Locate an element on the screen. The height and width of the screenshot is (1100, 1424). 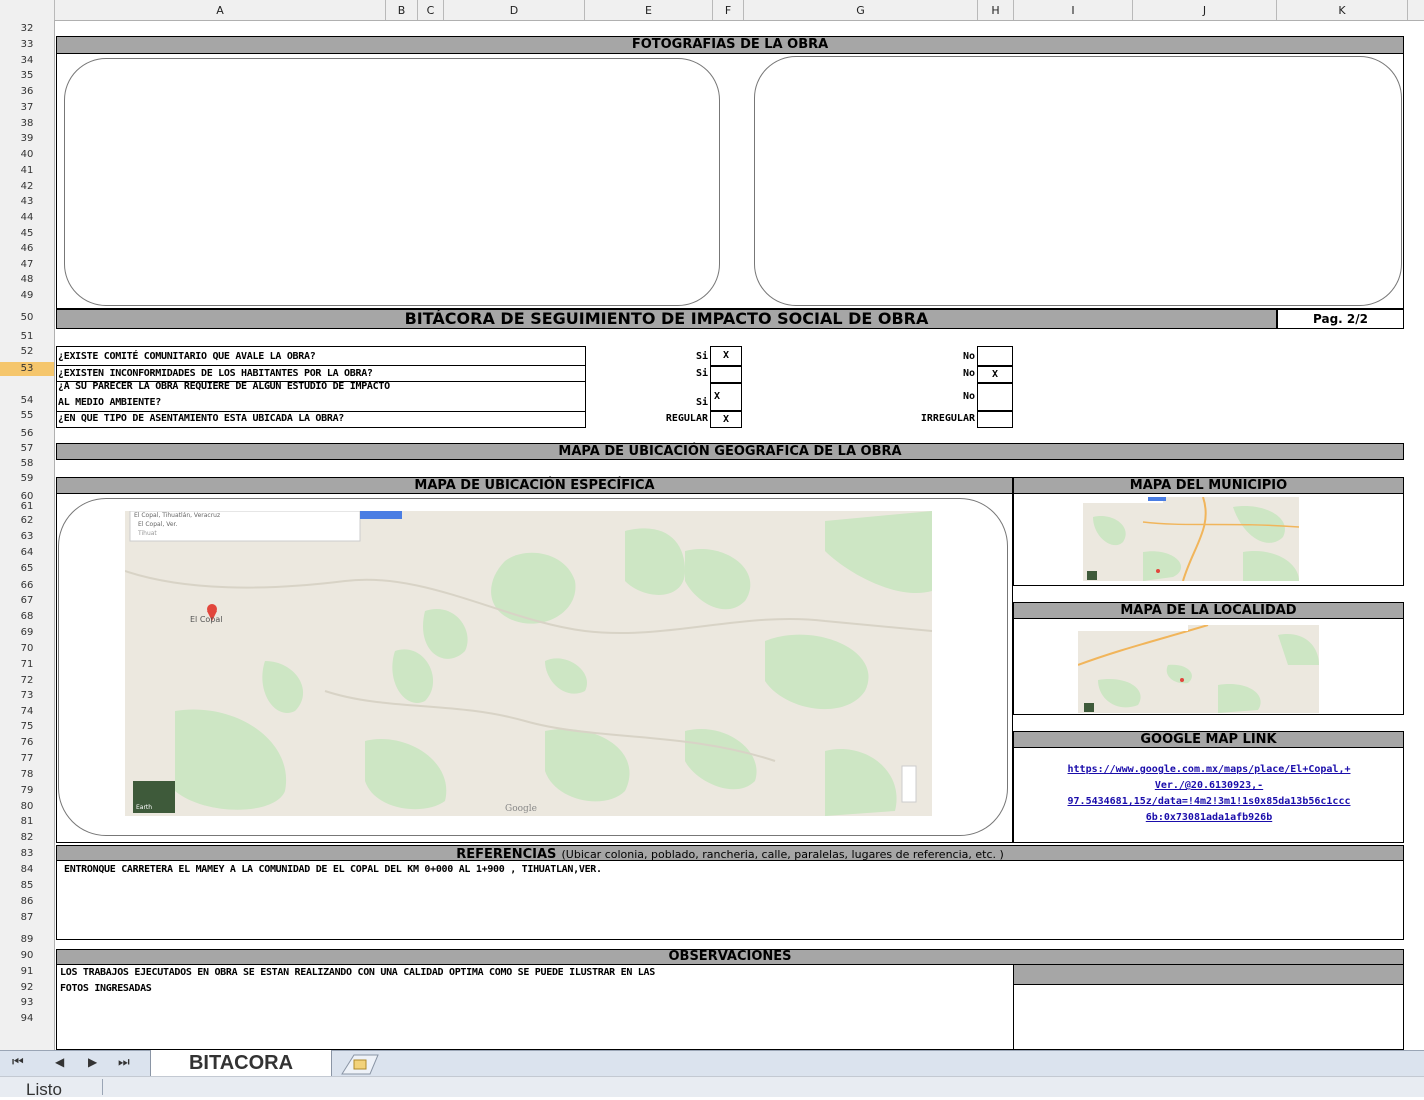
row-number-45: 45 is located at coordinates (27, 234).